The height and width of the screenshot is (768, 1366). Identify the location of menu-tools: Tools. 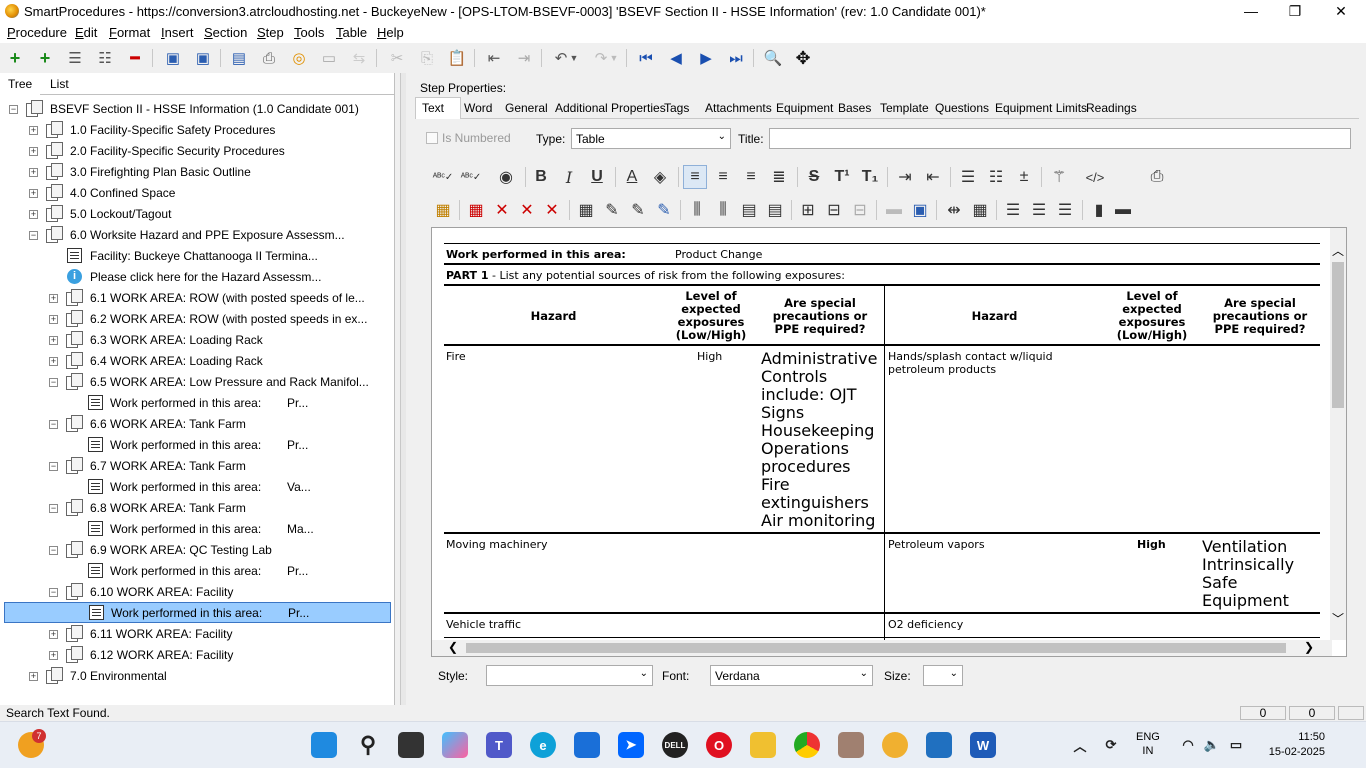
(309, 32).